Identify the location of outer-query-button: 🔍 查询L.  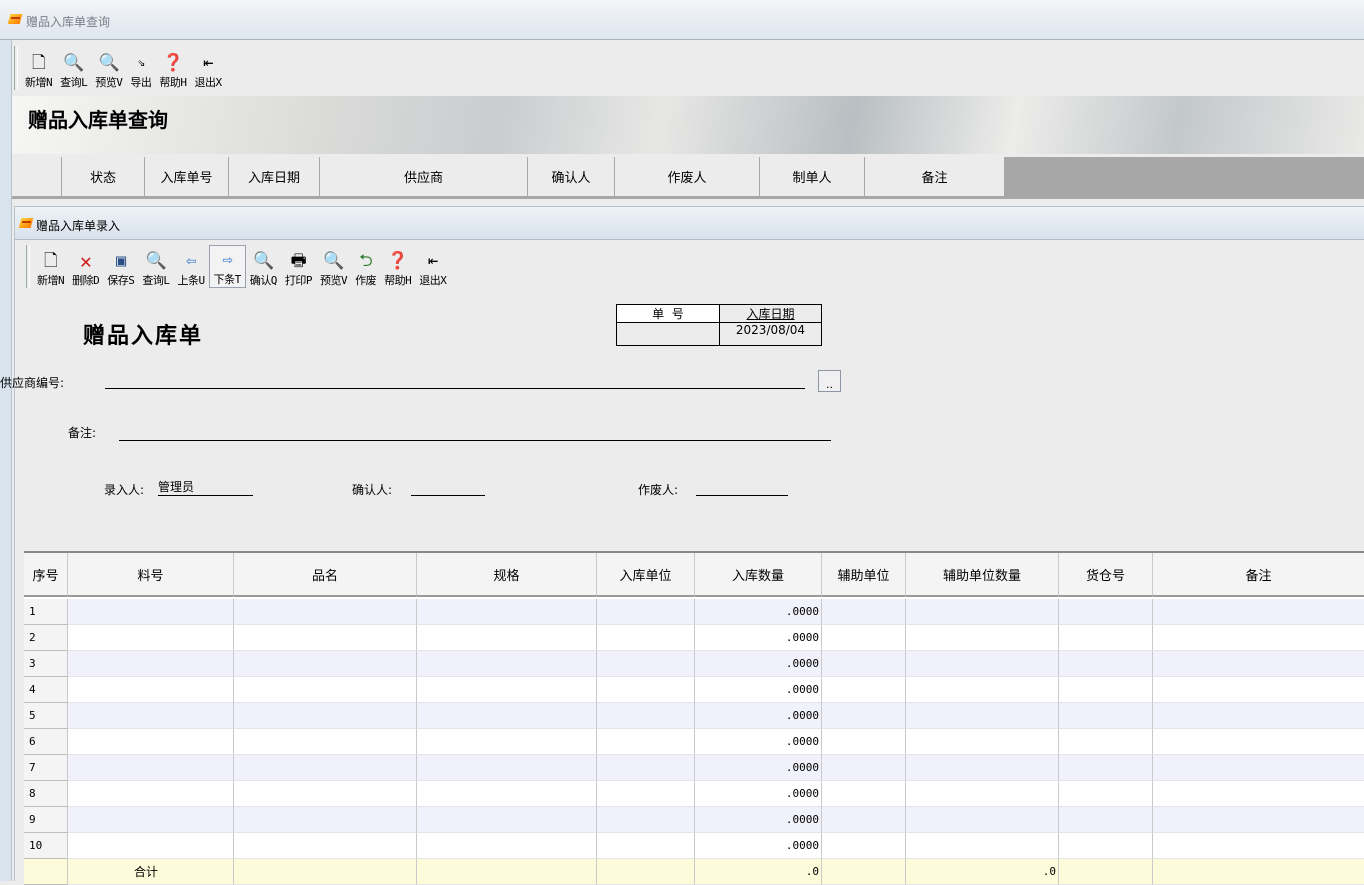
(73, 68).